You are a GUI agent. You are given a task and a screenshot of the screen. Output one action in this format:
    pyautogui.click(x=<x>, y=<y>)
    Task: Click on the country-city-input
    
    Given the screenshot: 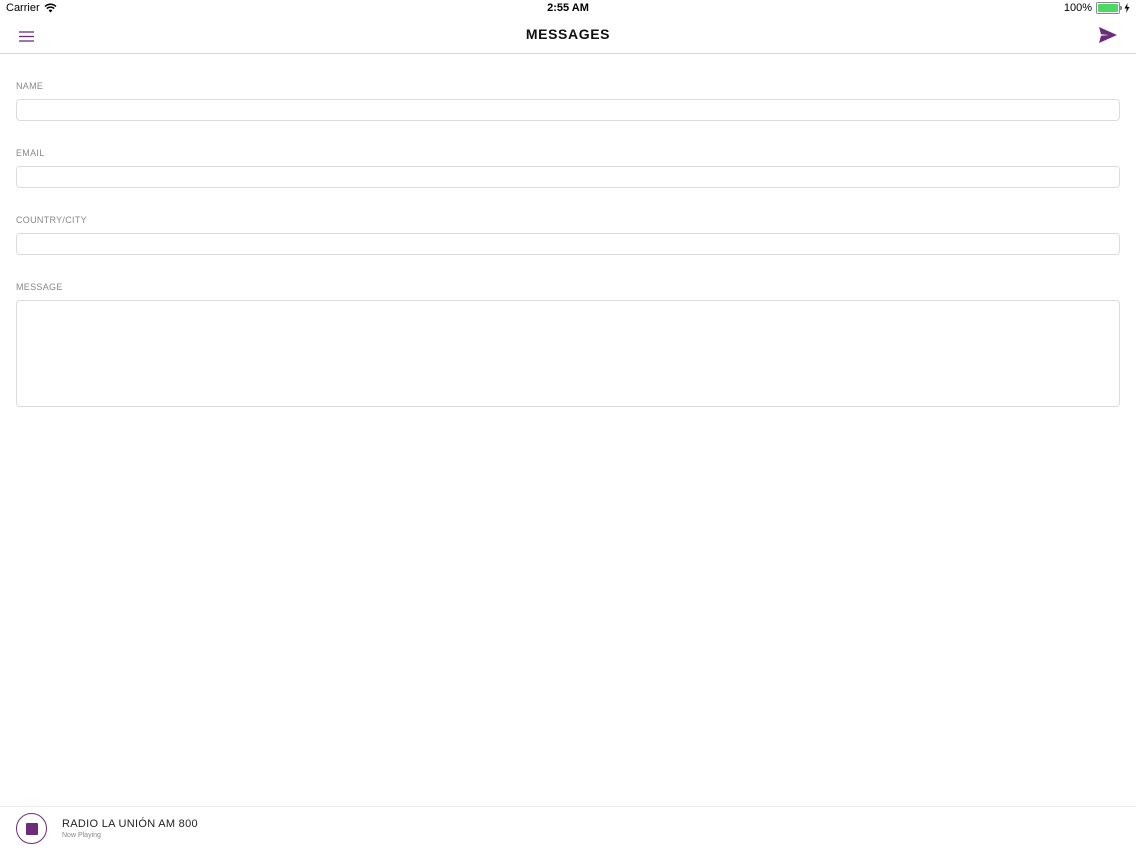 What is the action you would take?
    pyautogui.click(x=568, y=244)
    